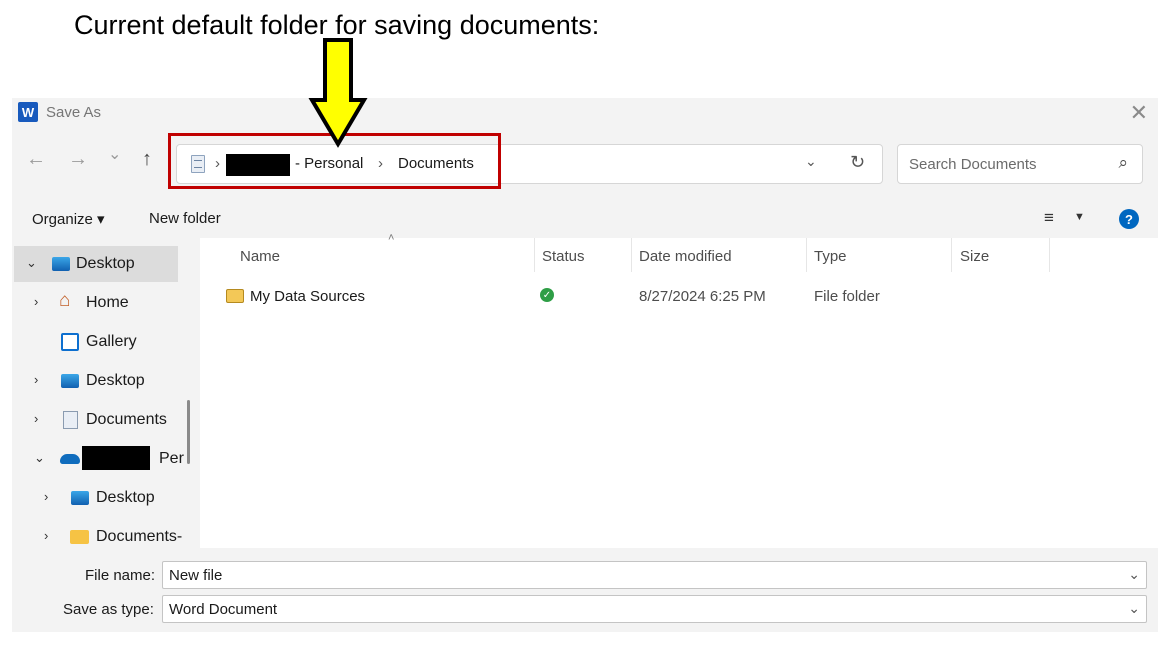 This screenshot has height=646, width=1163. I want to click on forward-button: →, so click(78, 159).